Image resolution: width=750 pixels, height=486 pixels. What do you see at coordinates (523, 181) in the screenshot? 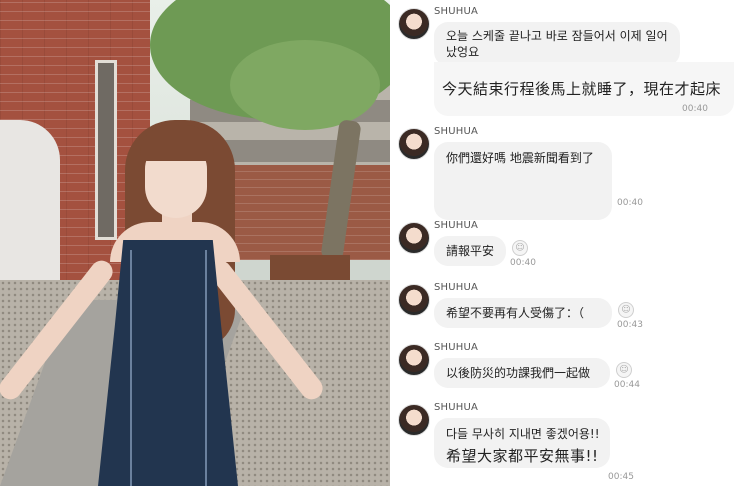
I see `message-bubble: 你們還好嗎 地震新聞看到了` at bounding box center [523, 181].